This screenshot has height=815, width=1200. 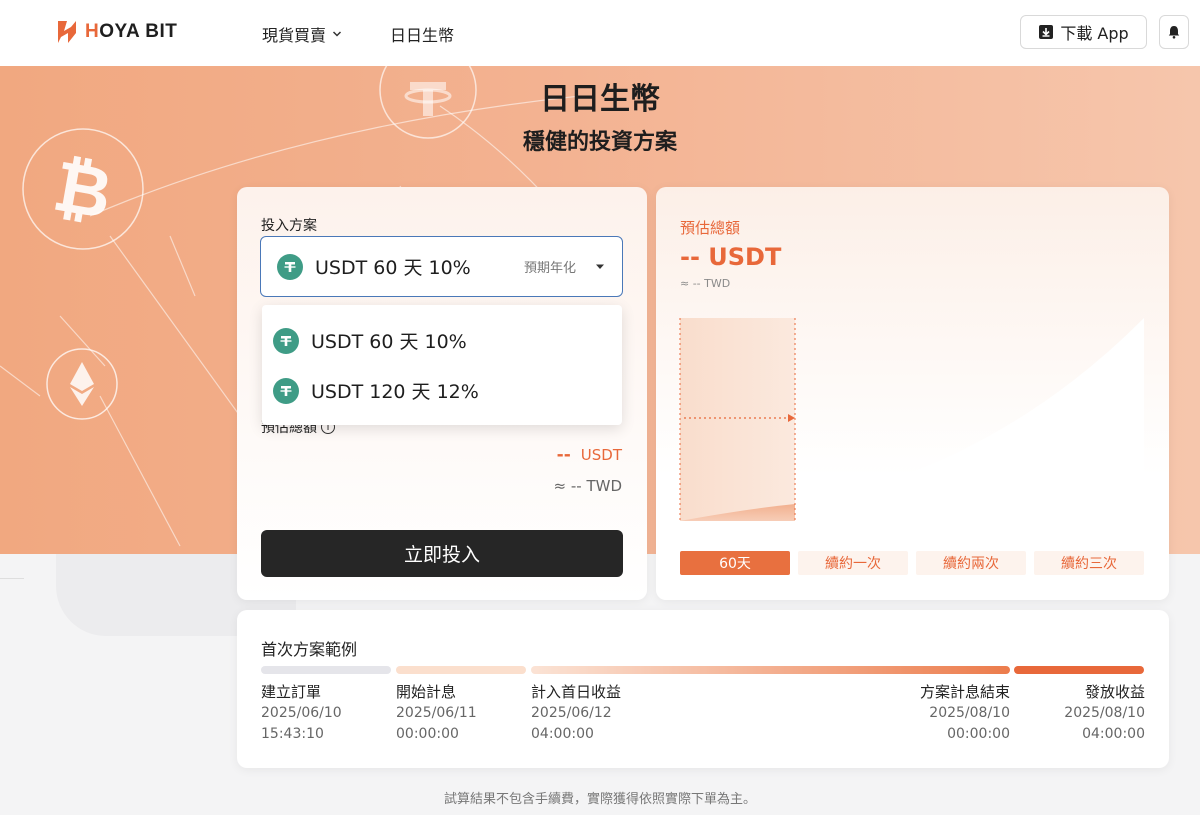 I want to click on estimate-usdt-value: --, so click(x=563, y=455).